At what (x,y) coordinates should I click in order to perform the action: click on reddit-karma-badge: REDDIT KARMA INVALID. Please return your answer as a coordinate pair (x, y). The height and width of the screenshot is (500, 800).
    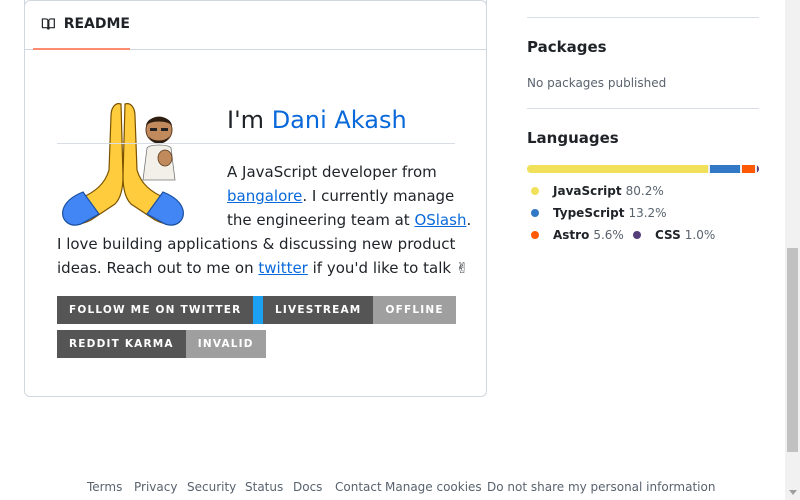
    Looking at the image, I should click on (161, 344).